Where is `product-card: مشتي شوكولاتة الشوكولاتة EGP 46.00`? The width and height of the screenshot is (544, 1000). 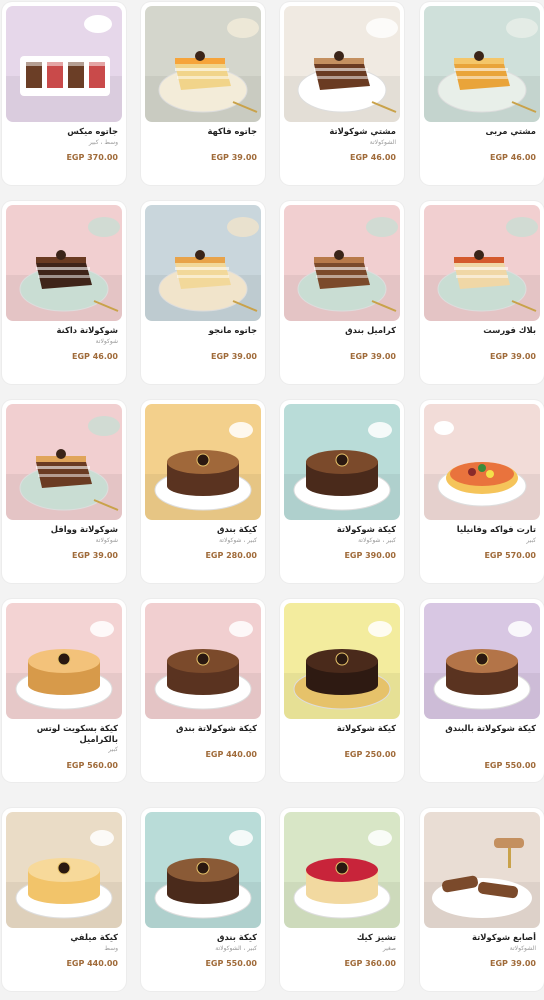
product-card: مشتي شوكولاتة الشوكولاتة EGP 46.00 is located at coordinates (342, 93).